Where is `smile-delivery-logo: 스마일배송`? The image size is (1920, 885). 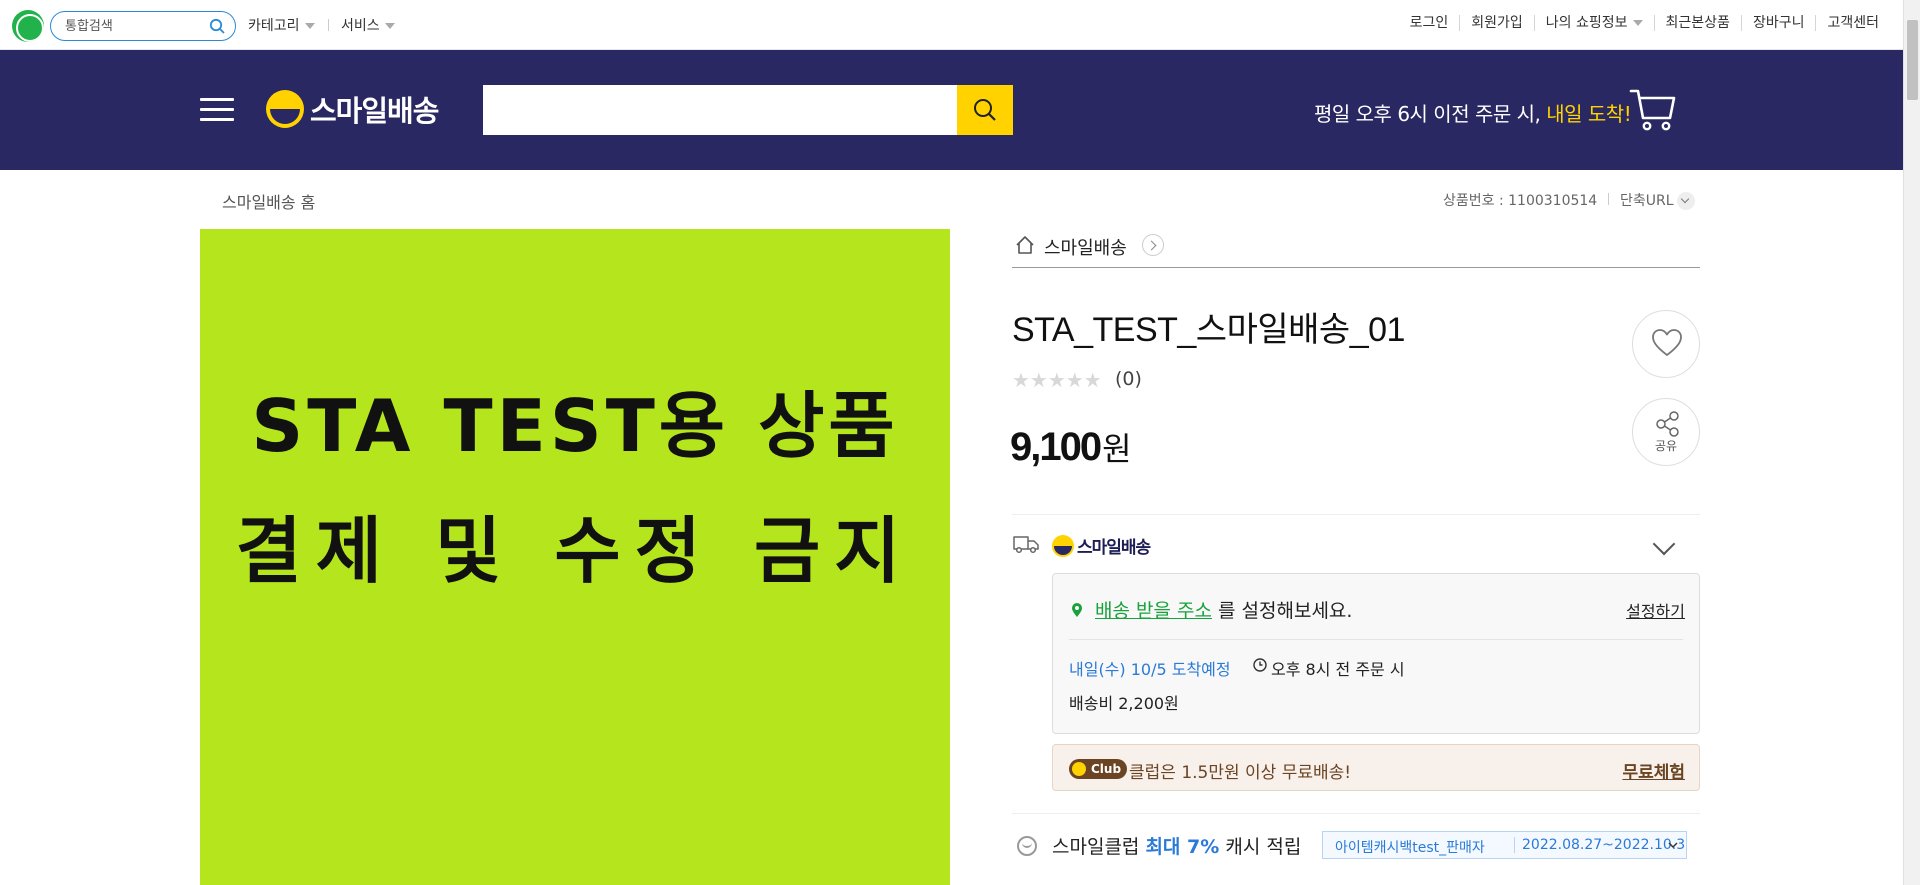 smile-delivery-logo: 스마일배송 is located at coordinates (352, 109).